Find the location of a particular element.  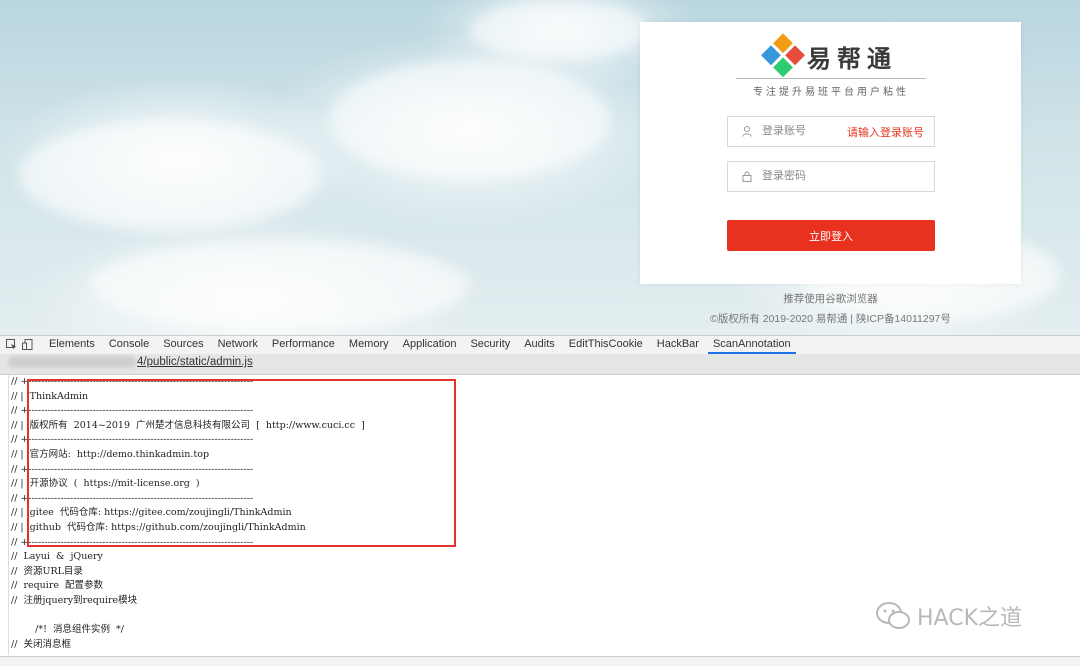

highlight-box is located at coordinates (241, 463).